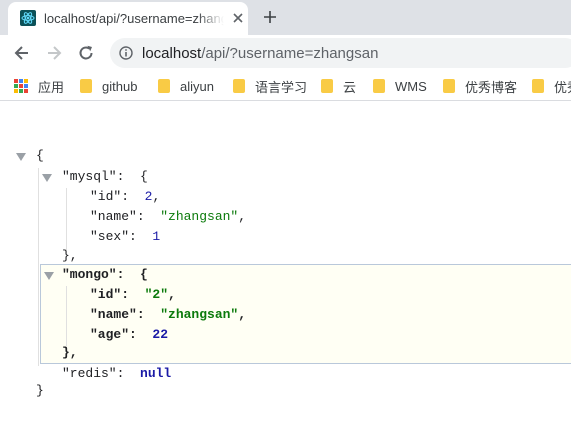 The image size is (571, 424). I want to click on json-field: "age": 22, so click(129, 334).